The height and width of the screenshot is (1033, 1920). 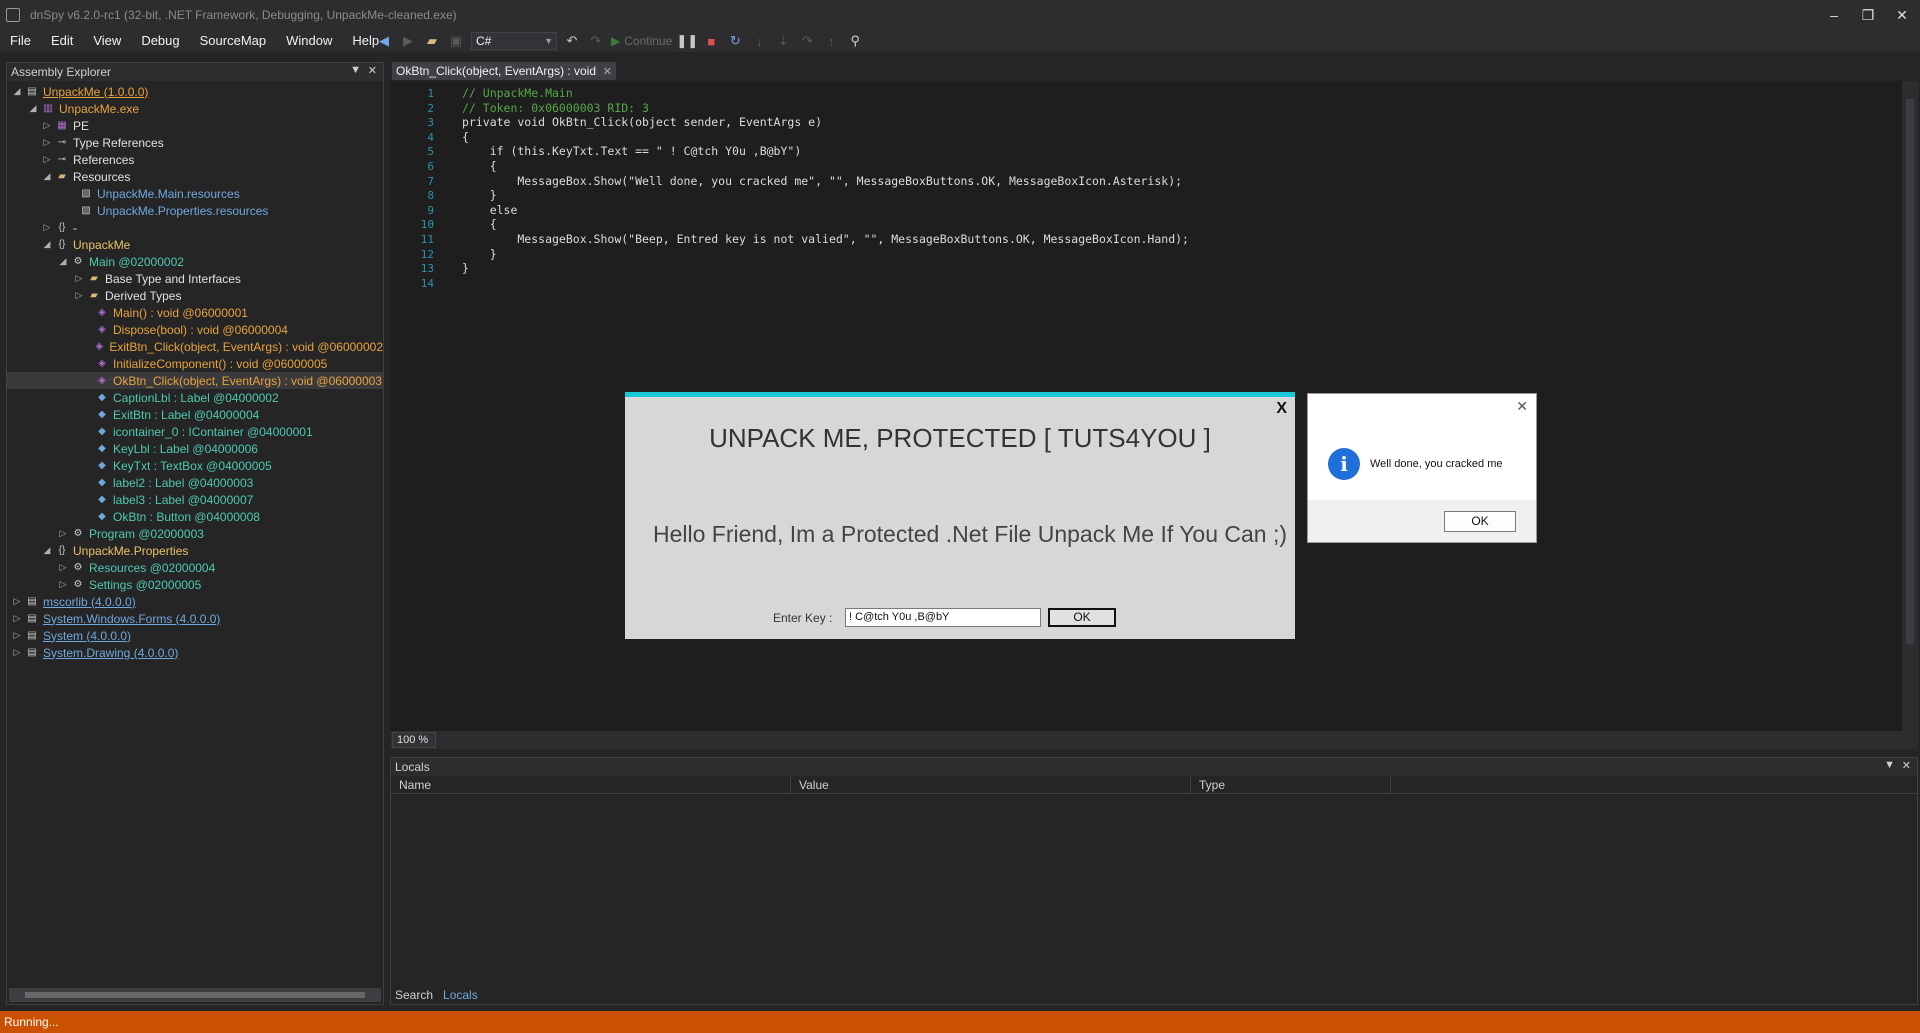 I want to click on save-icon: ▣, so click(x=456, y=41).